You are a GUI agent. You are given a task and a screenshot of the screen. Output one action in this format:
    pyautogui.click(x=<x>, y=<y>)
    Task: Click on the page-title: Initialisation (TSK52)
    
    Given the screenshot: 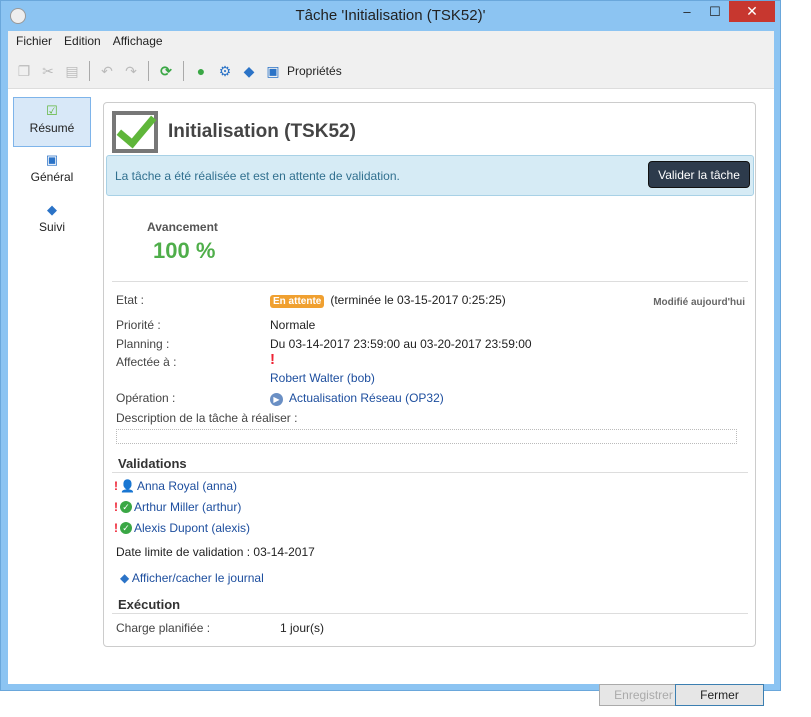 What is the action you would take?
    pyautogui.click(x=262, y=131)
    